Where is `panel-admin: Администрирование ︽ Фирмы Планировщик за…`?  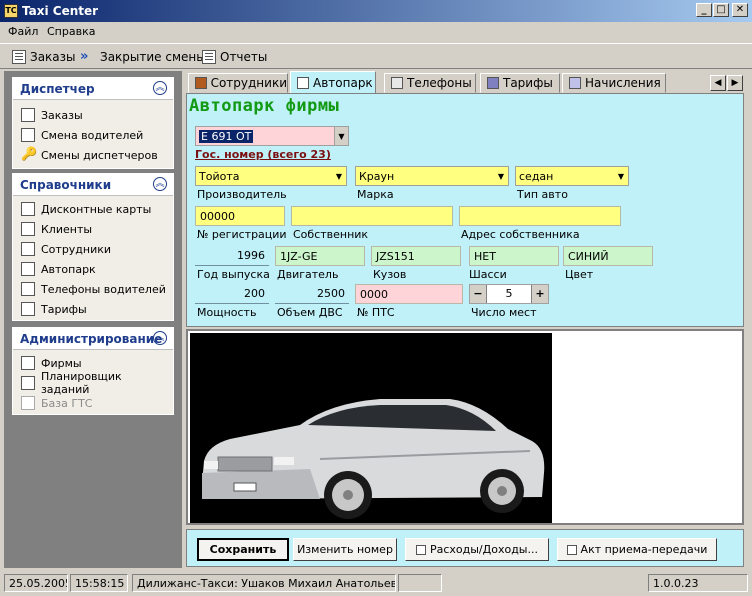 panel-admin: Администрирование ︽ Фирмы Планировщик за… is located at coordinates (93, 371).